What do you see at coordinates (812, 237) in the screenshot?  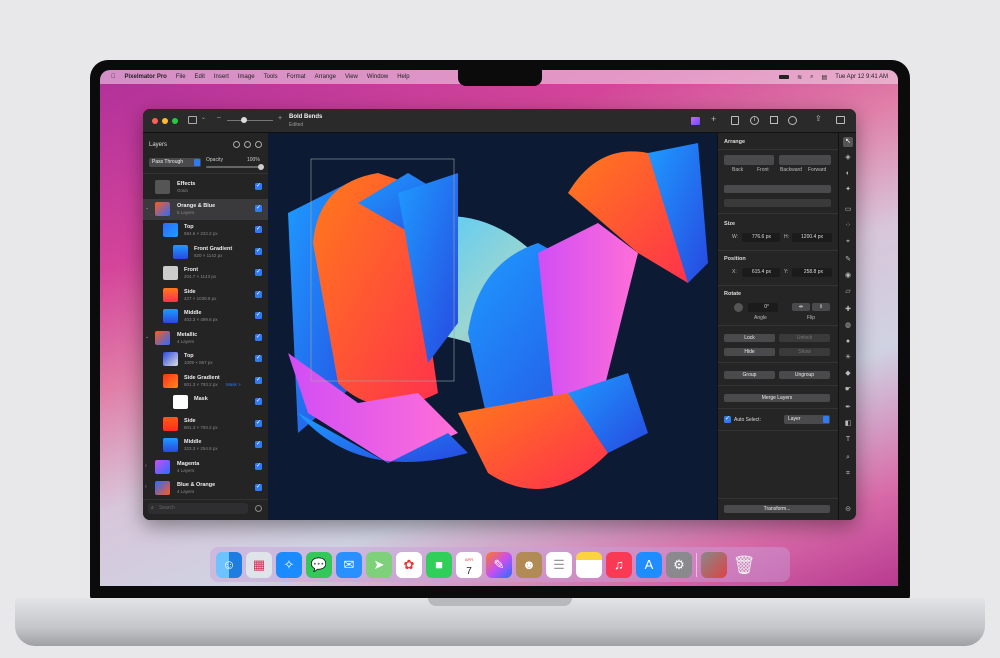 I see `height-field: 1200.4 px` at bounding box center [812, 237].